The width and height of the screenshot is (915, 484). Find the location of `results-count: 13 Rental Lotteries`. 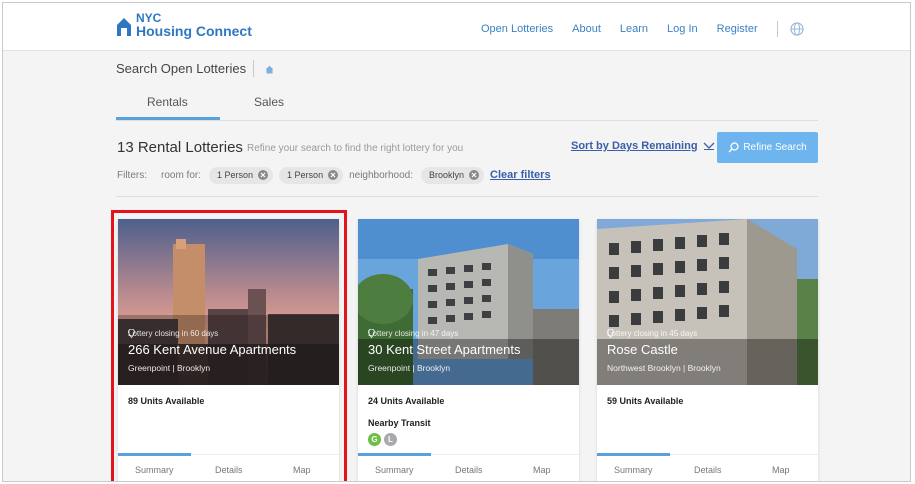

results-count: 13 Rental Lotteries is located at coordinates (180, 147).